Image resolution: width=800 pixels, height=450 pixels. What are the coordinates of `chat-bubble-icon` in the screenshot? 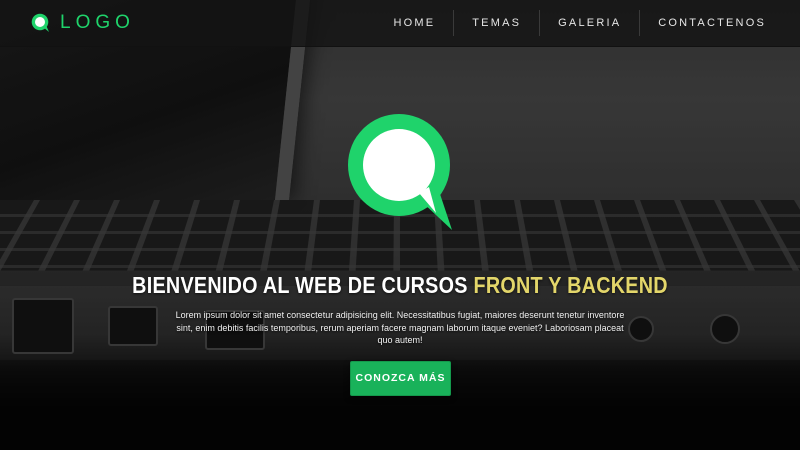 It's located at (41, 23).